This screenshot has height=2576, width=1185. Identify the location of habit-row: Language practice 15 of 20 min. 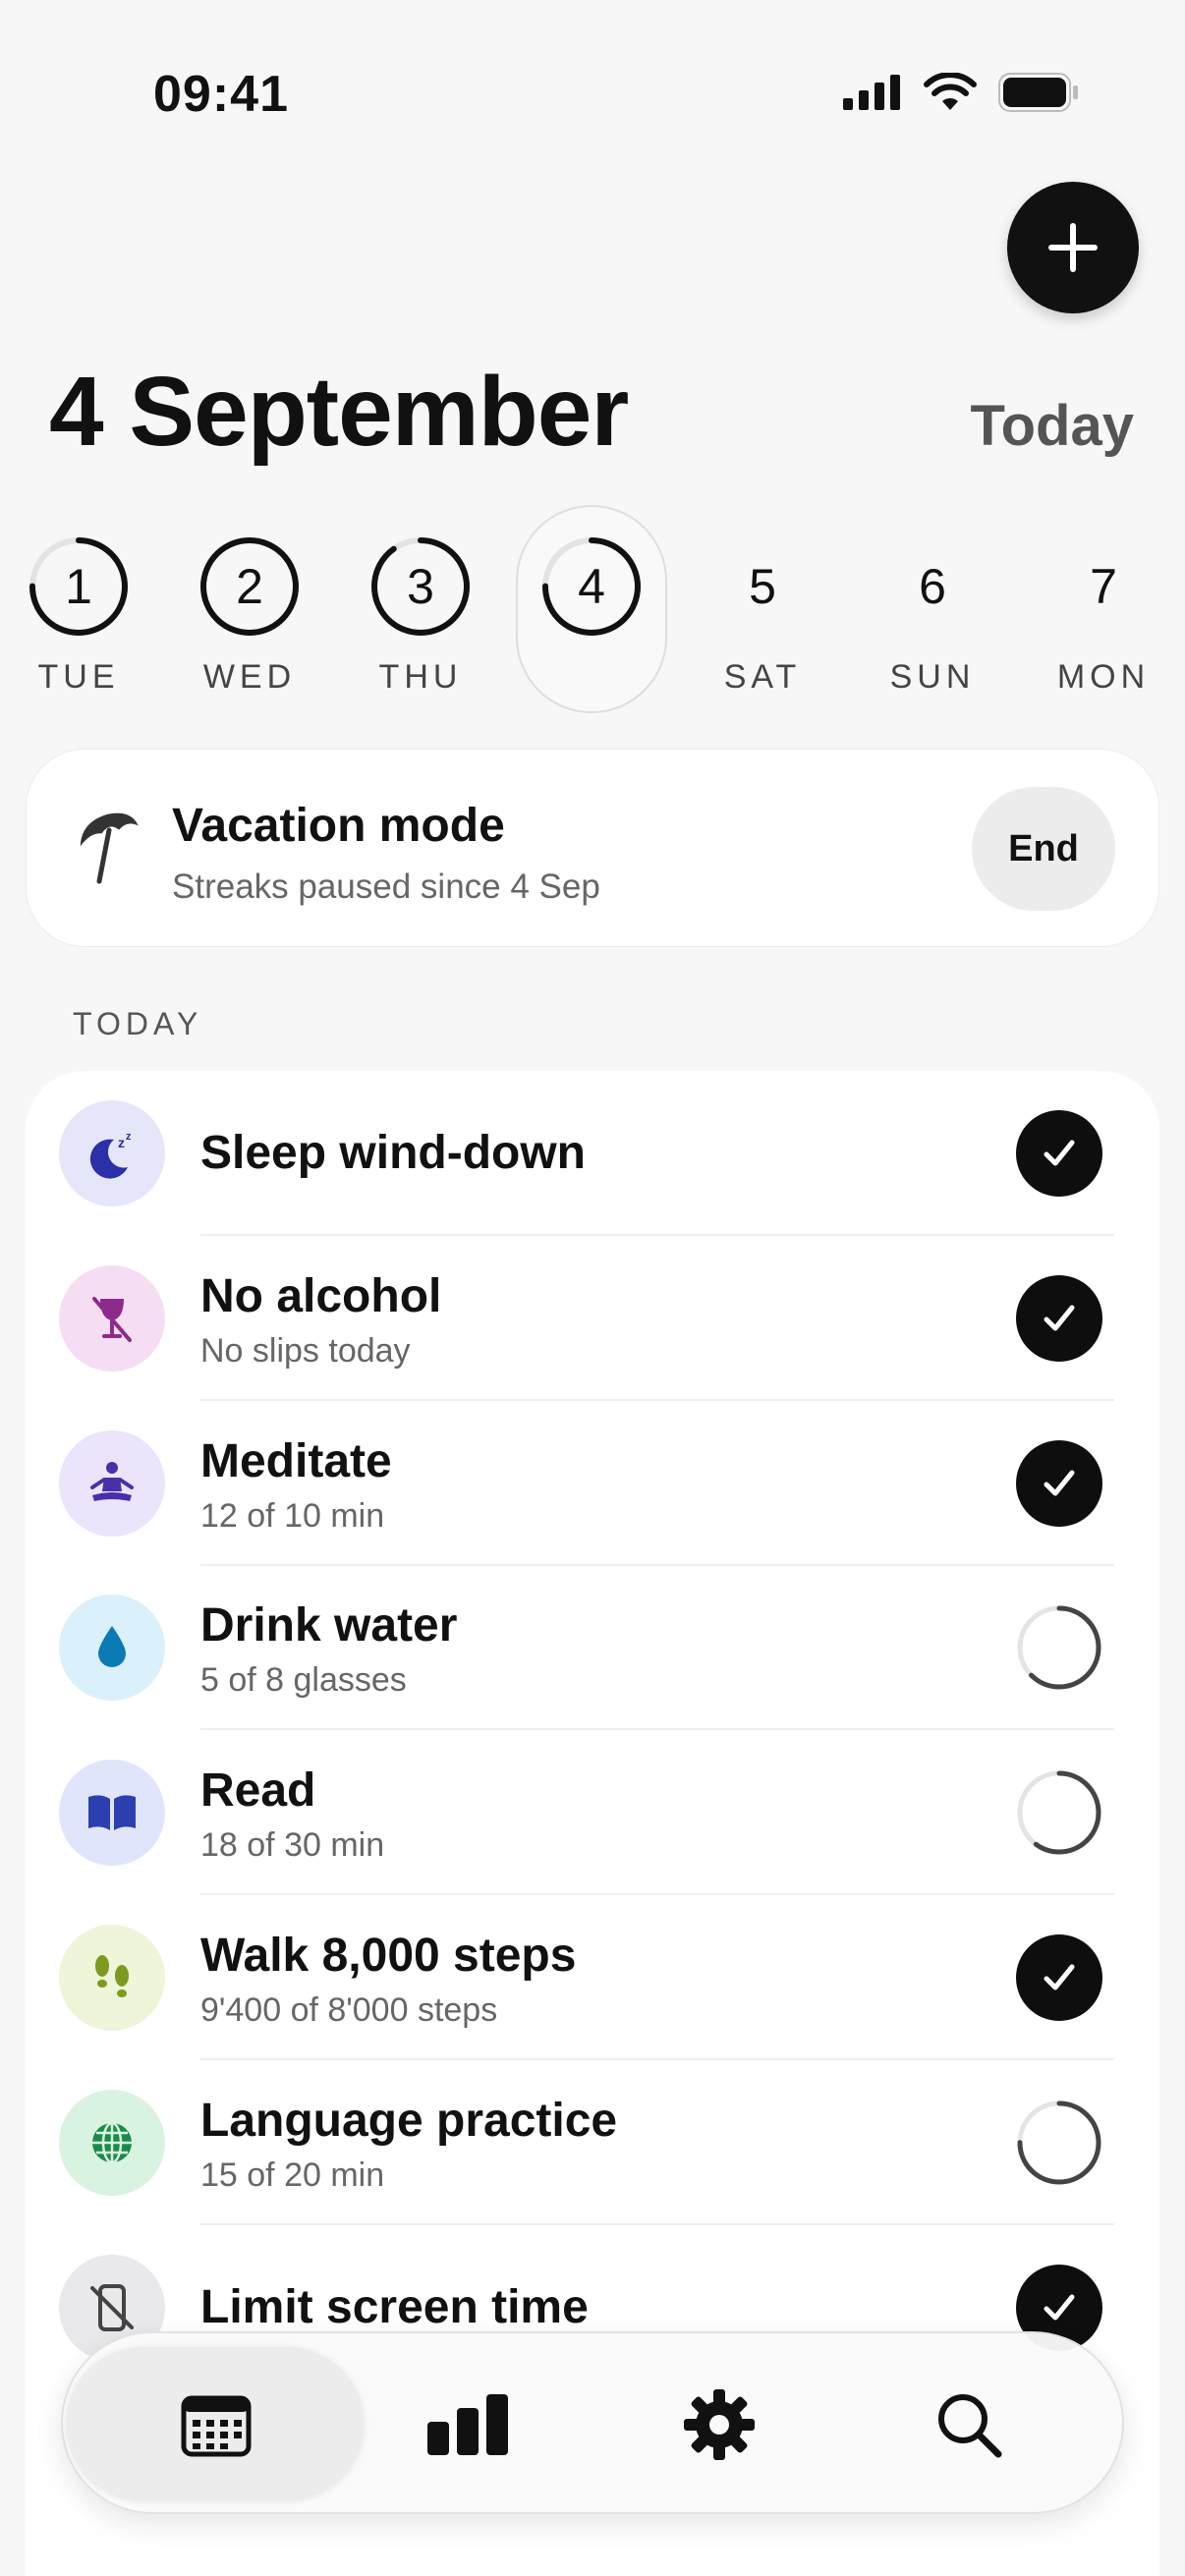
(592, 2142).